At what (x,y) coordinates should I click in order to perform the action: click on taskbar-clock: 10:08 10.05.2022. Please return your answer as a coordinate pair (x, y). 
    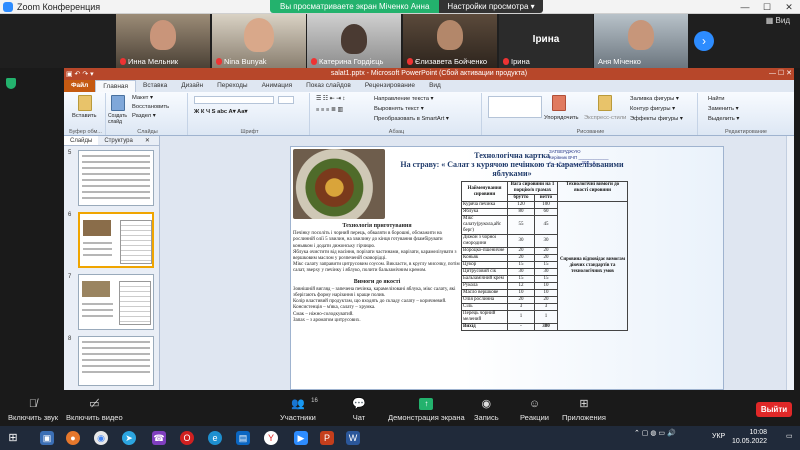
    Looking at the image, I should click on (749, 437).